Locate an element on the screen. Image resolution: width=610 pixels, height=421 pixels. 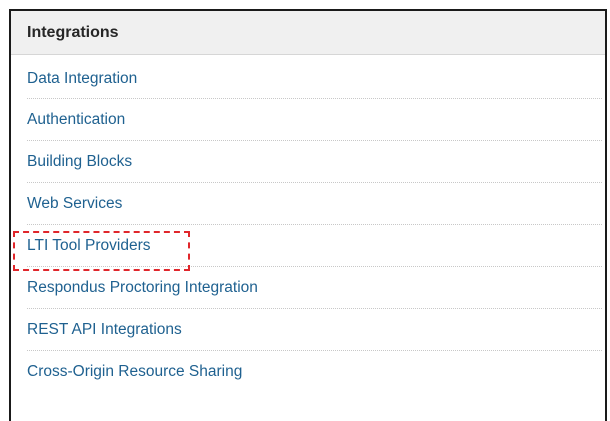
lti-tool-providers-link: LTI Tool Providers is located at coordinates (88, 246).